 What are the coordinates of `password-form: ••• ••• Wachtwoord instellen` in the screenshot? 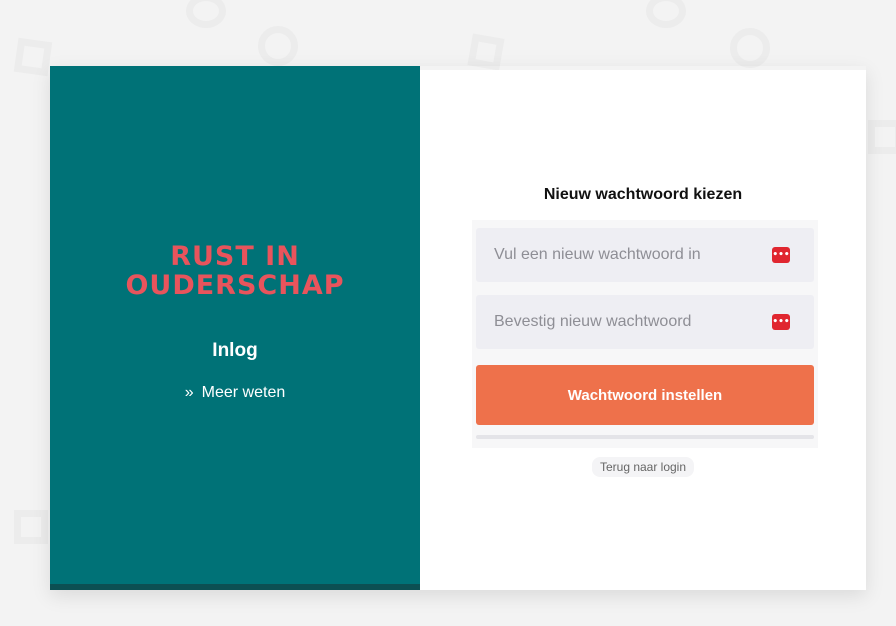 It's located at (645, 334).